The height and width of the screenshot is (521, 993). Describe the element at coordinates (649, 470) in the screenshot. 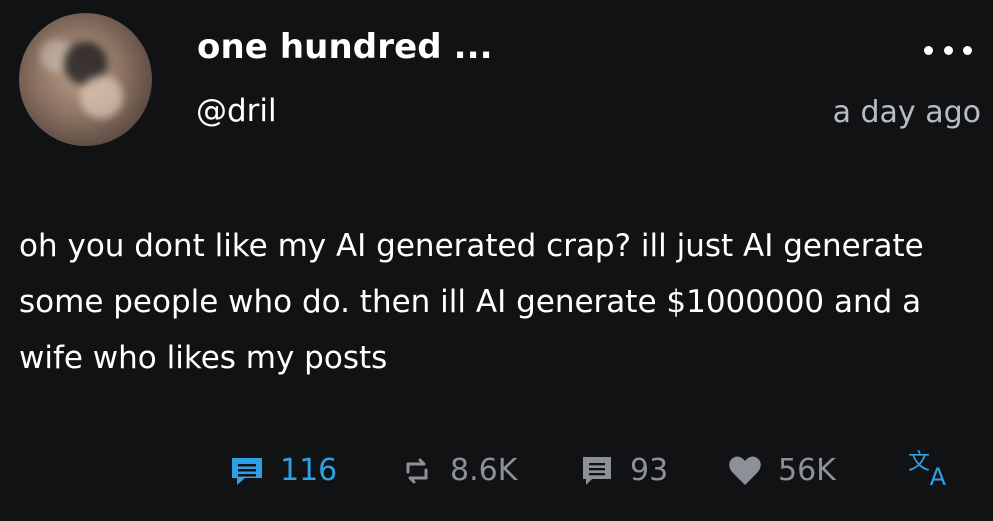

I see `quotes-count: 93` at that location.